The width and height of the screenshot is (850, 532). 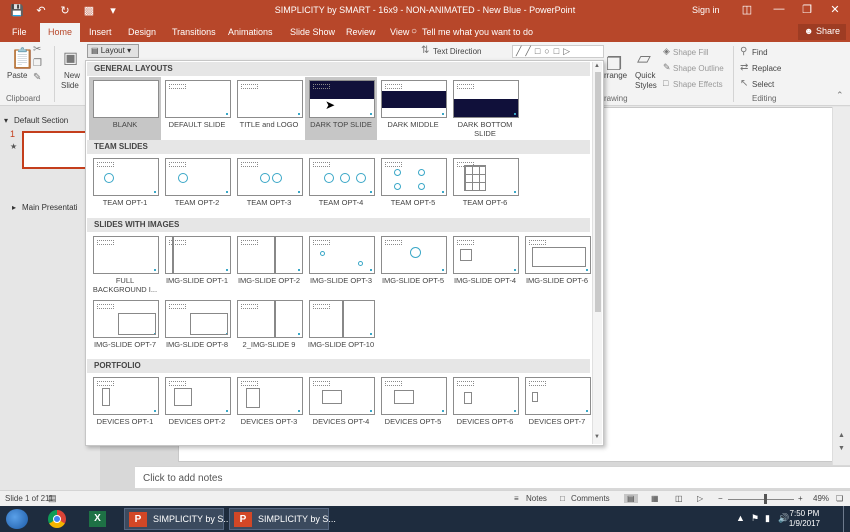 What do you see at coordinates (665, 83) in the screenshot?
I see `shape-effects-icon: □` at bounding box center [665, 83].